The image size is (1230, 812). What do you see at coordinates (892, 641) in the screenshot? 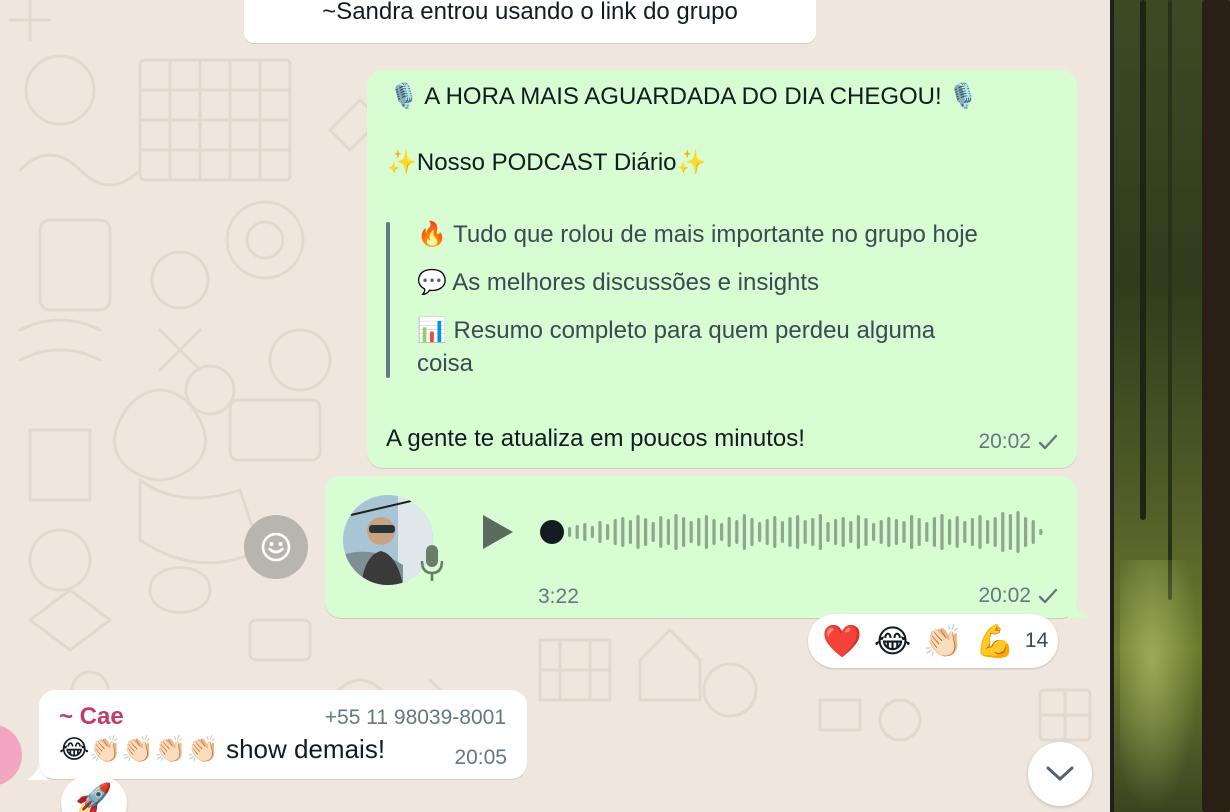
I see `reaction-emoji: 😂` at bounding box center [892, 641].